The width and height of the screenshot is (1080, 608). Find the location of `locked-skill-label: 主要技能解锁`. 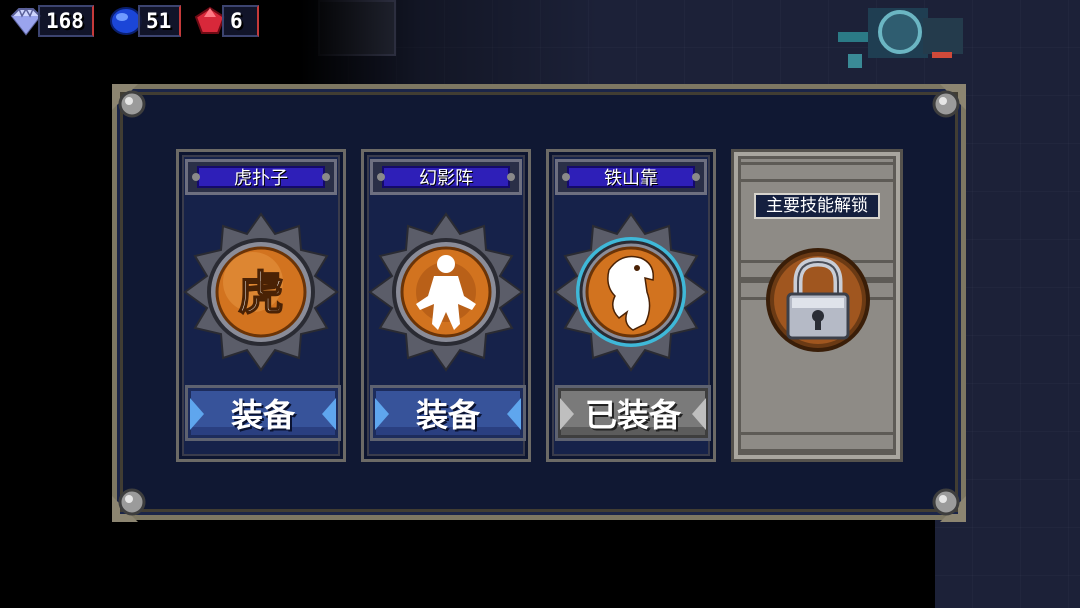

locked-skill-label: 主要技能解锁 is located at coordinates (817, 206).